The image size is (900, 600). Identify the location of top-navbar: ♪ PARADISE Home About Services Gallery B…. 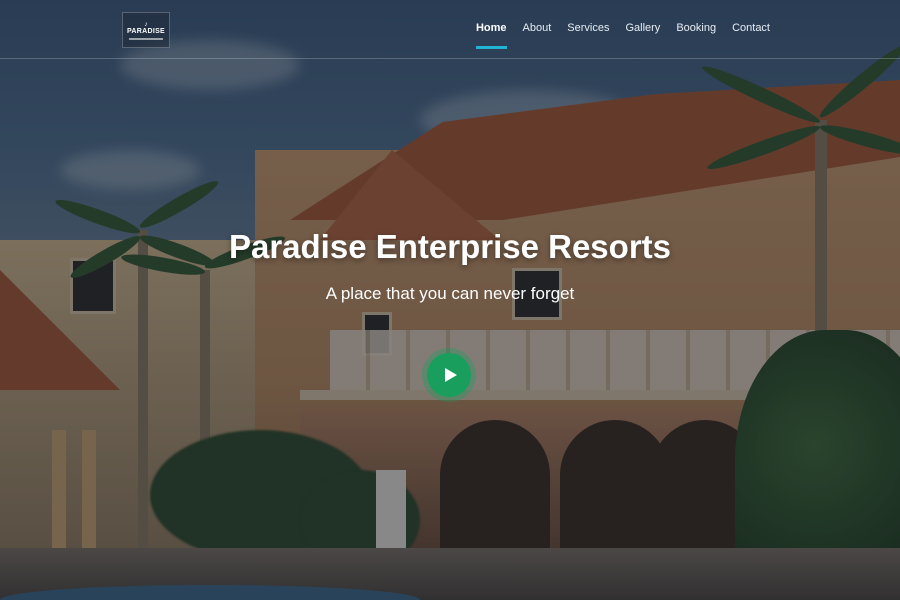
(450, 29).